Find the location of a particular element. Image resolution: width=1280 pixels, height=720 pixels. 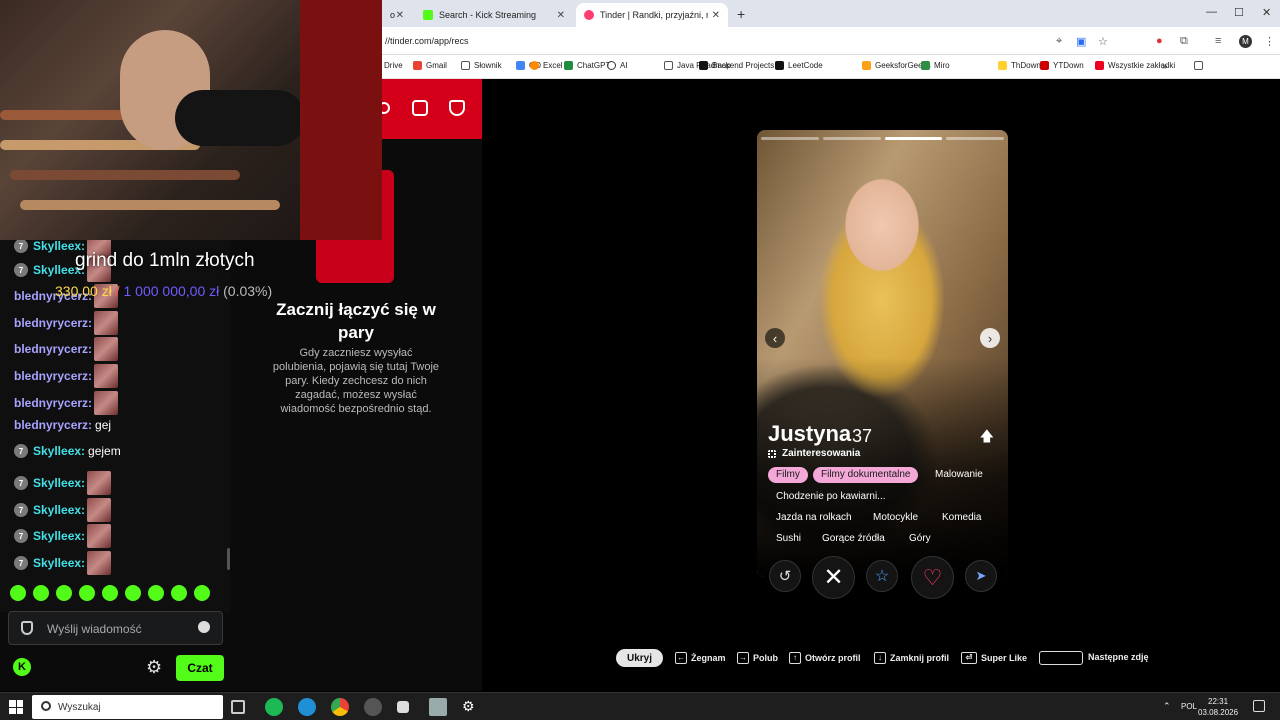

bookmark-item: ChatGPT is located at coordinates (587, 65).